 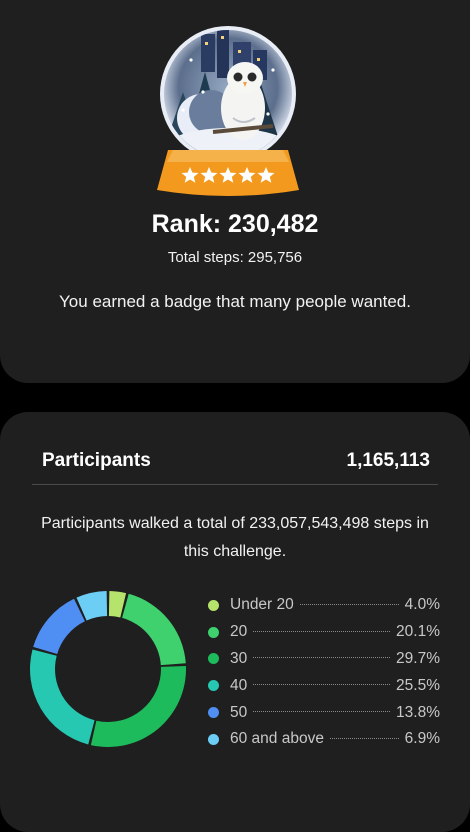 What do you see at coordinates (235, 224) in the screenshot?
I see `rank-text: Rank: 230,482` at bounding box center [235, 224].